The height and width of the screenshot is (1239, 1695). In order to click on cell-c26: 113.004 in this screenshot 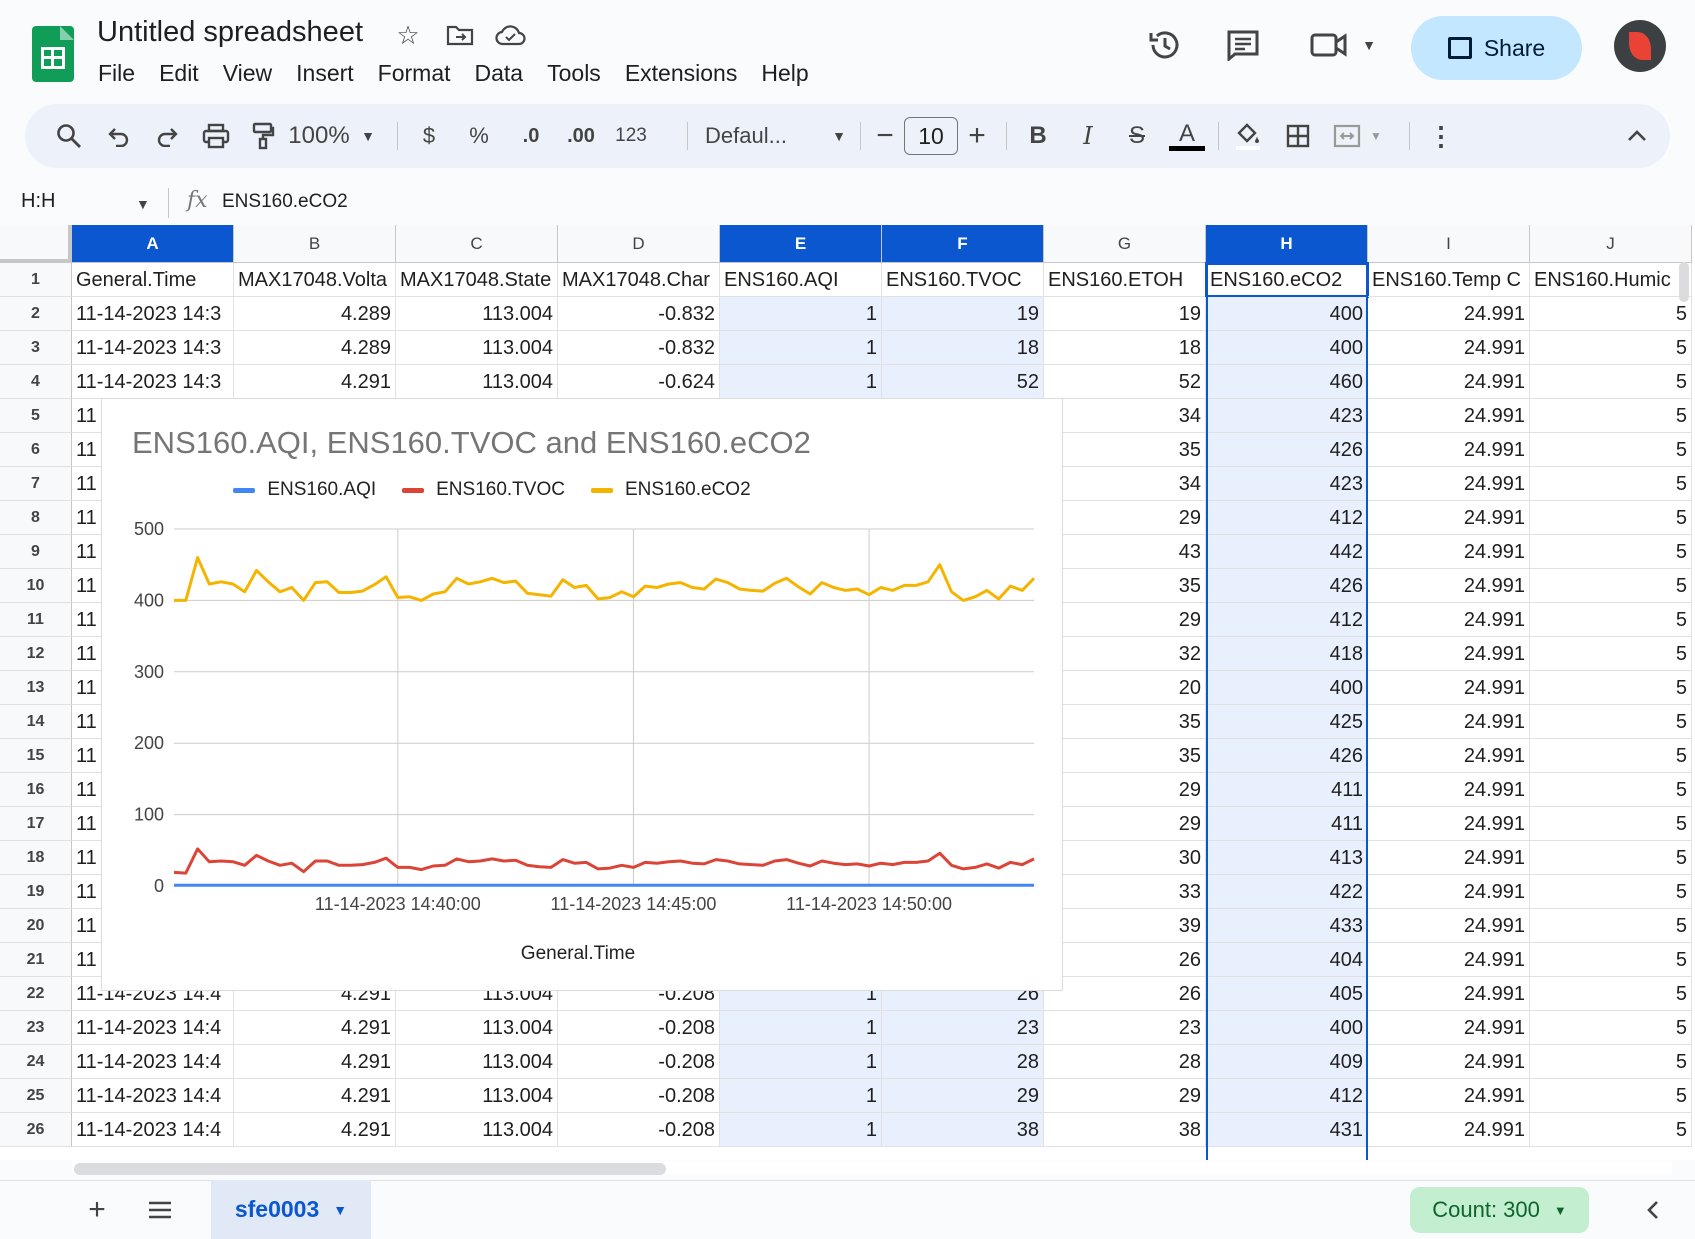, I will do `click(477, 1130)`.